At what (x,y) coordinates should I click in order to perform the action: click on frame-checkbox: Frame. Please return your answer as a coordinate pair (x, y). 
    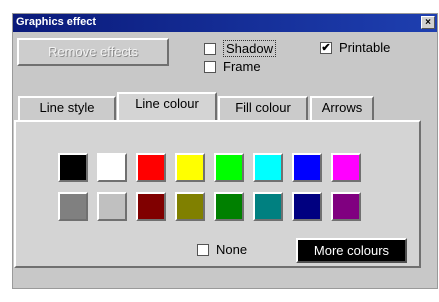
    Looking at the image, I should click on (232, 66).